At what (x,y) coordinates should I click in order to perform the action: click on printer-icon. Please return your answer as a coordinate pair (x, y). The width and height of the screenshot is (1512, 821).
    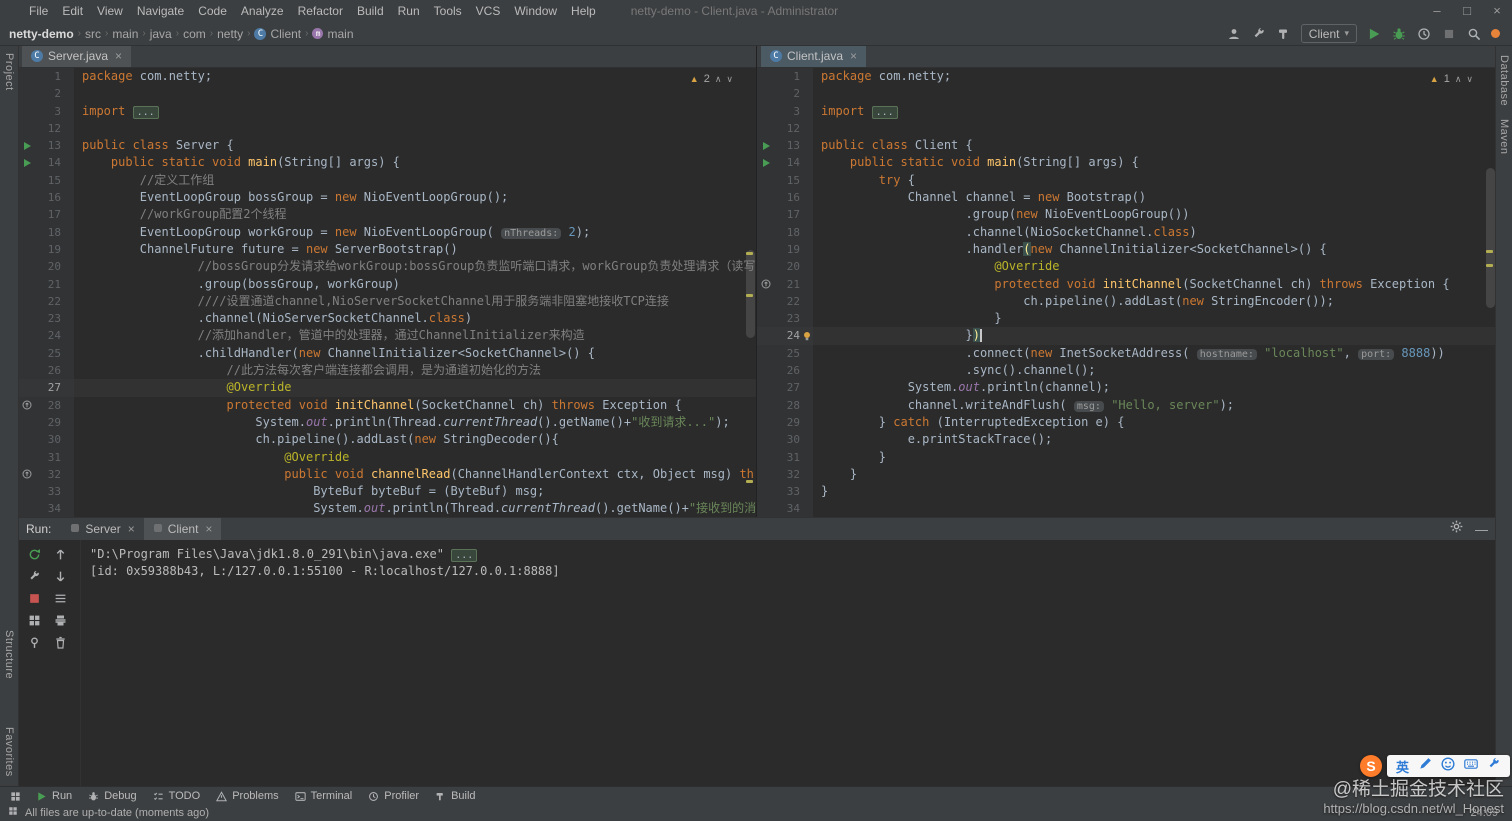
    Looking at the image, I should click on (60, 620).